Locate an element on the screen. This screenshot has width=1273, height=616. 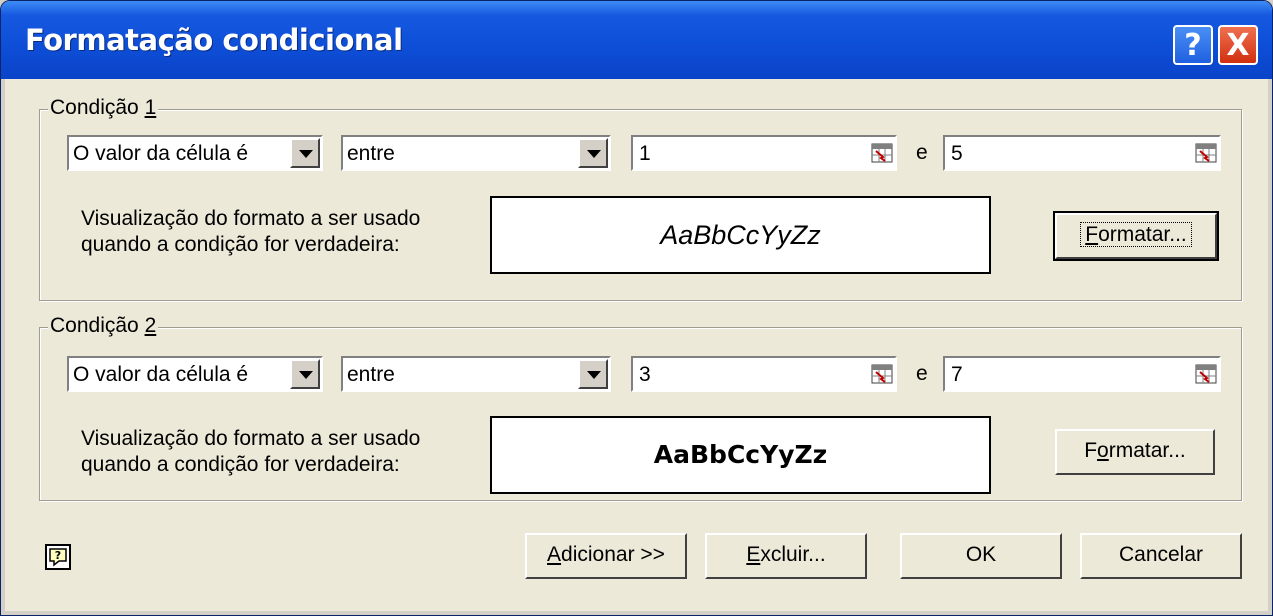
condition-2-value1-field: 3 is located at coordinates (764, 374).